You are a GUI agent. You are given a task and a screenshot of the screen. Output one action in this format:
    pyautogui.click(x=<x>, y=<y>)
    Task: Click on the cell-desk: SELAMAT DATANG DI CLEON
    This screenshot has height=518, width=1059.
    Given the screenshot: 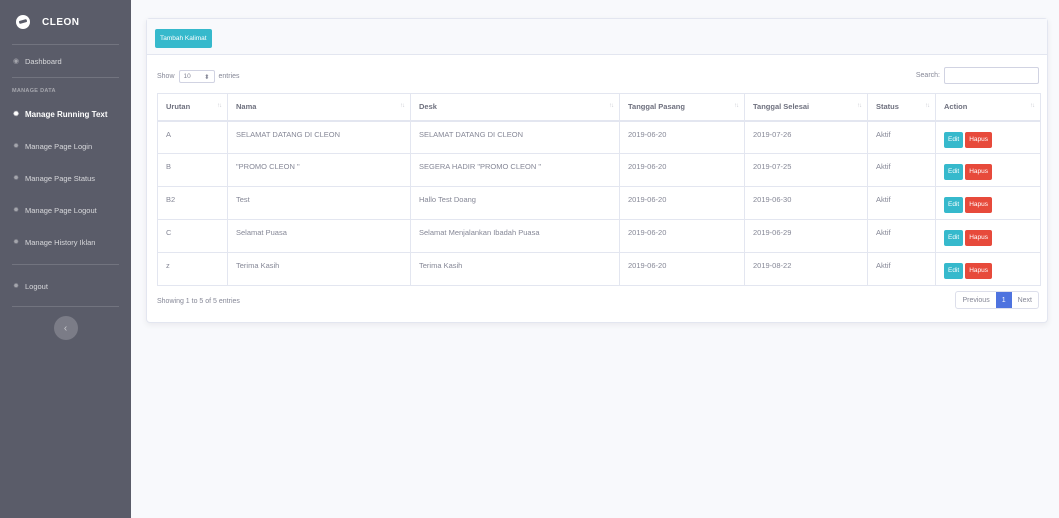 What is the action you would take?
    pyautogui.click(x=515, y=137)
    